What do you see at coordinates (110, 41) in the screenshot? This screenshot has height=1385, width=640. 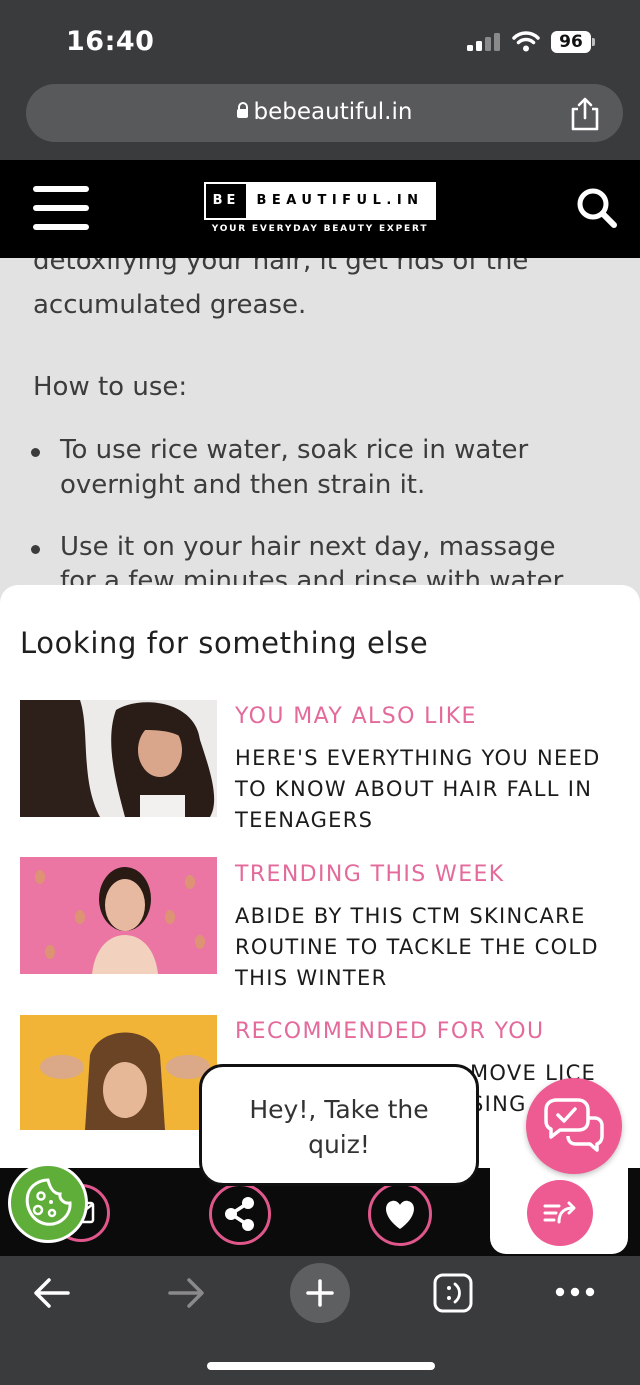 I see `status-time: 16:40` at bounding box center [110, 41].